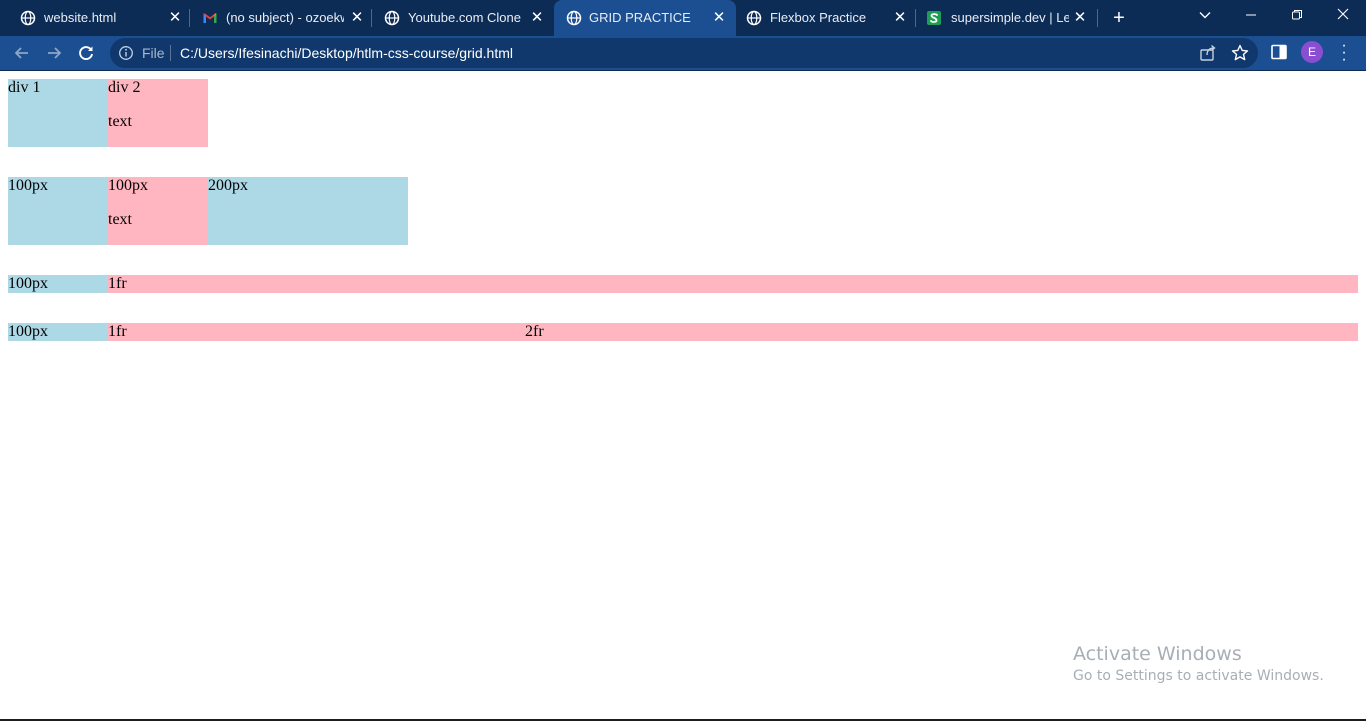 The width and height of the screenshot is (1366, 721). I want to click on back-button, so click(22, 53).